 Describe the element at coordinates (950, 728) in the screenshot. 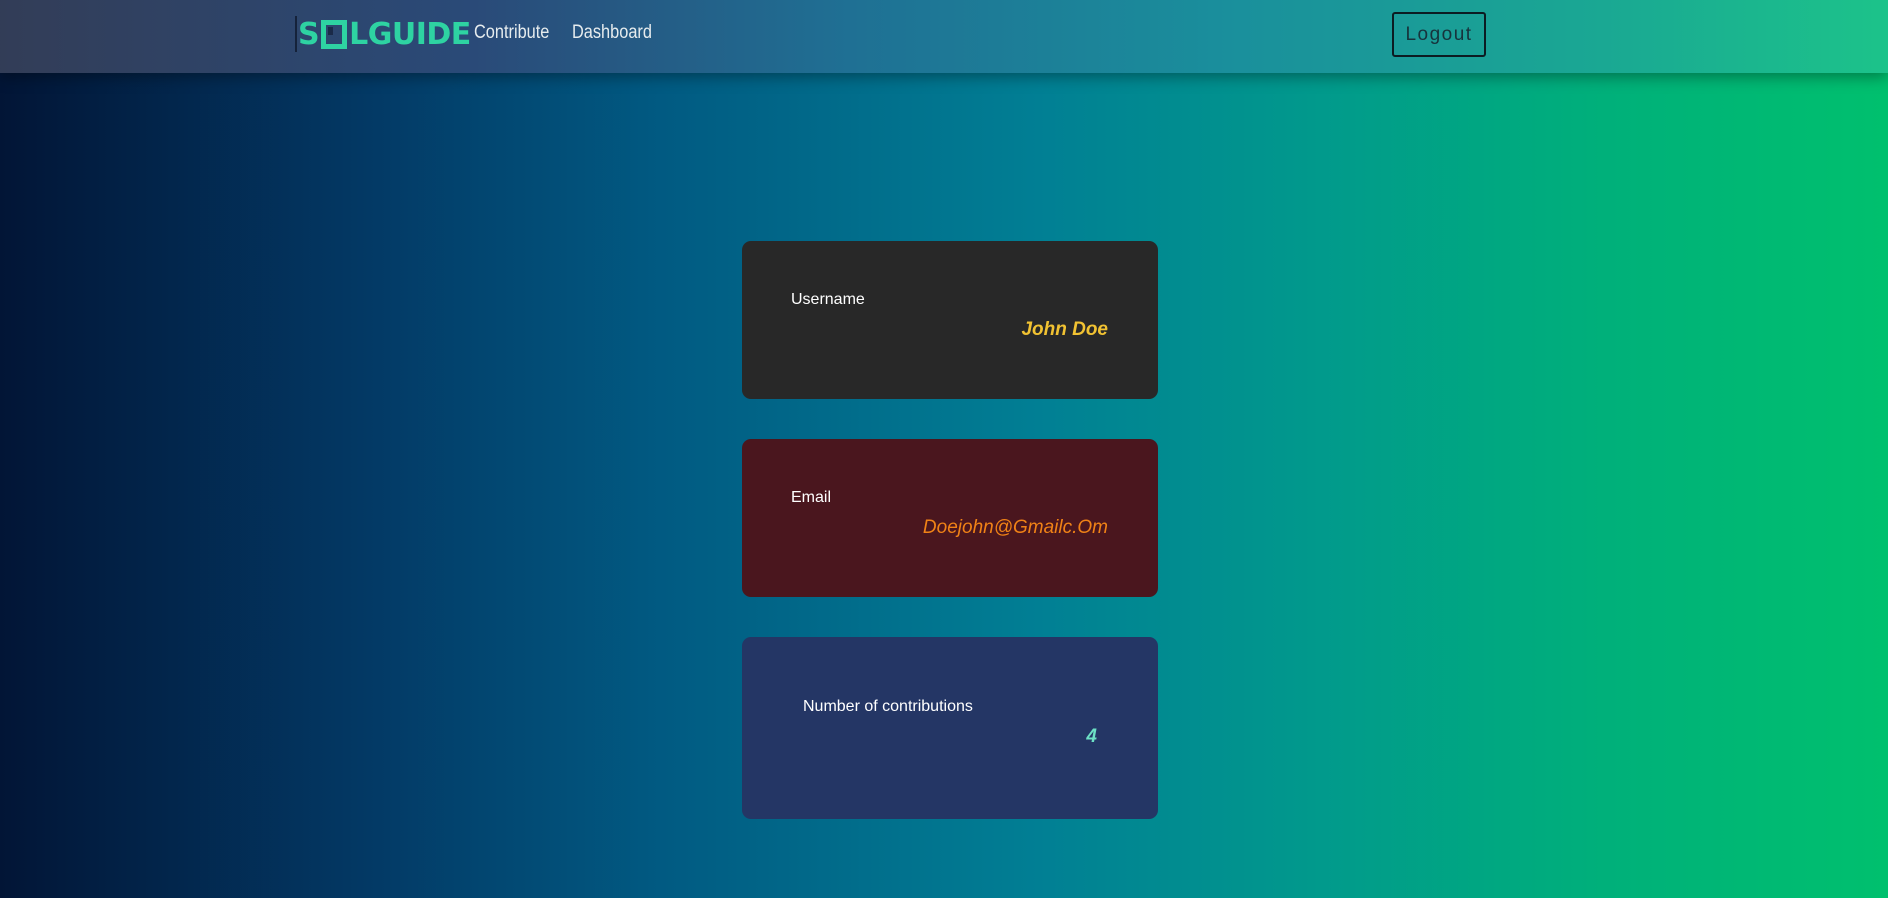

I see `contributions-card: Number of contributions 4` at that location.